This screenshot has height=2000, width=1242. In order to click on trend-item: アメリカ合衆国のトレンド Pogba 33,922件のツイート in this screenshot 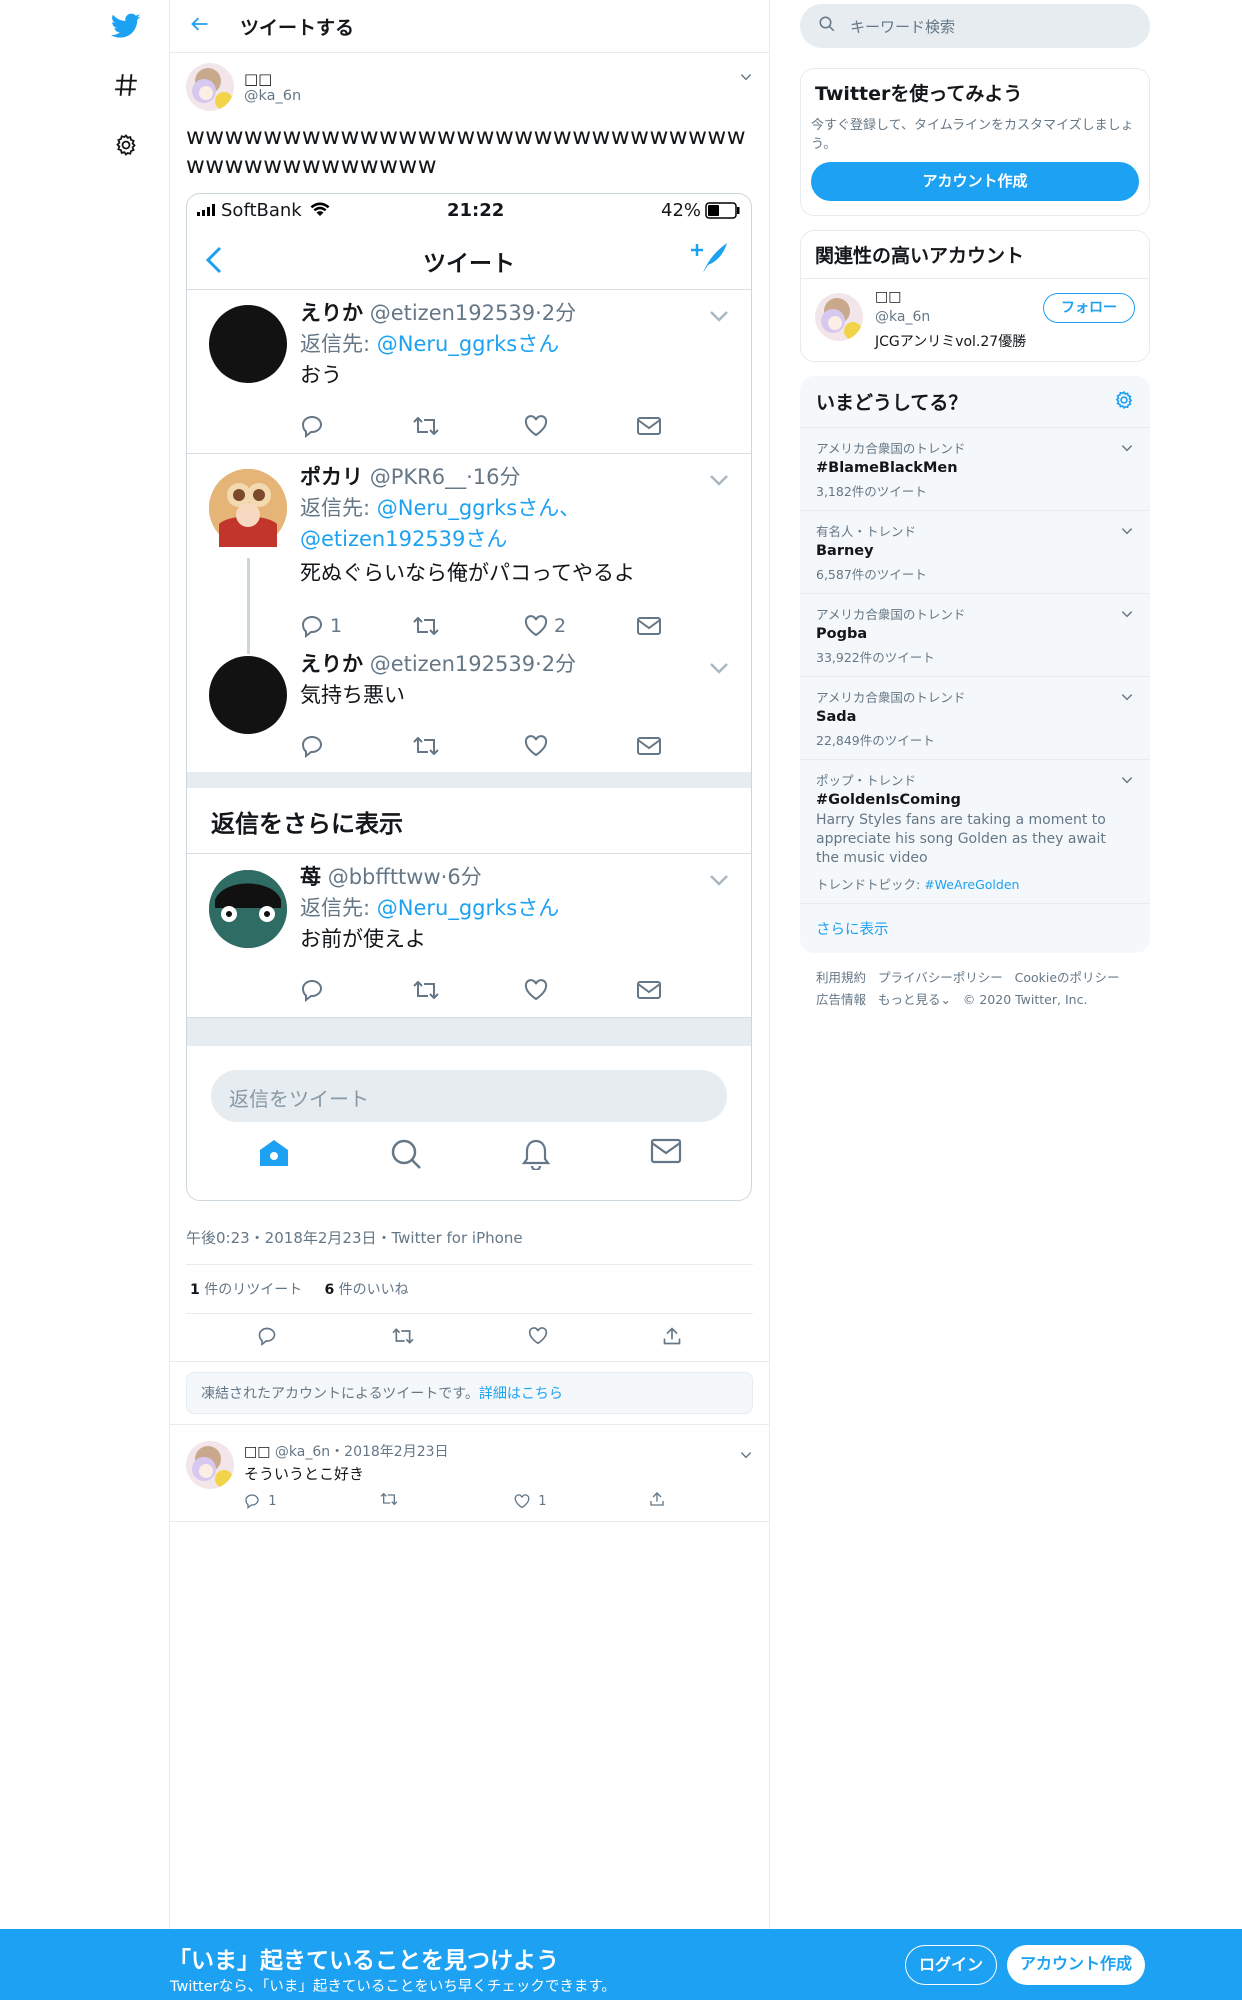, I will do `click(975, 634)`.